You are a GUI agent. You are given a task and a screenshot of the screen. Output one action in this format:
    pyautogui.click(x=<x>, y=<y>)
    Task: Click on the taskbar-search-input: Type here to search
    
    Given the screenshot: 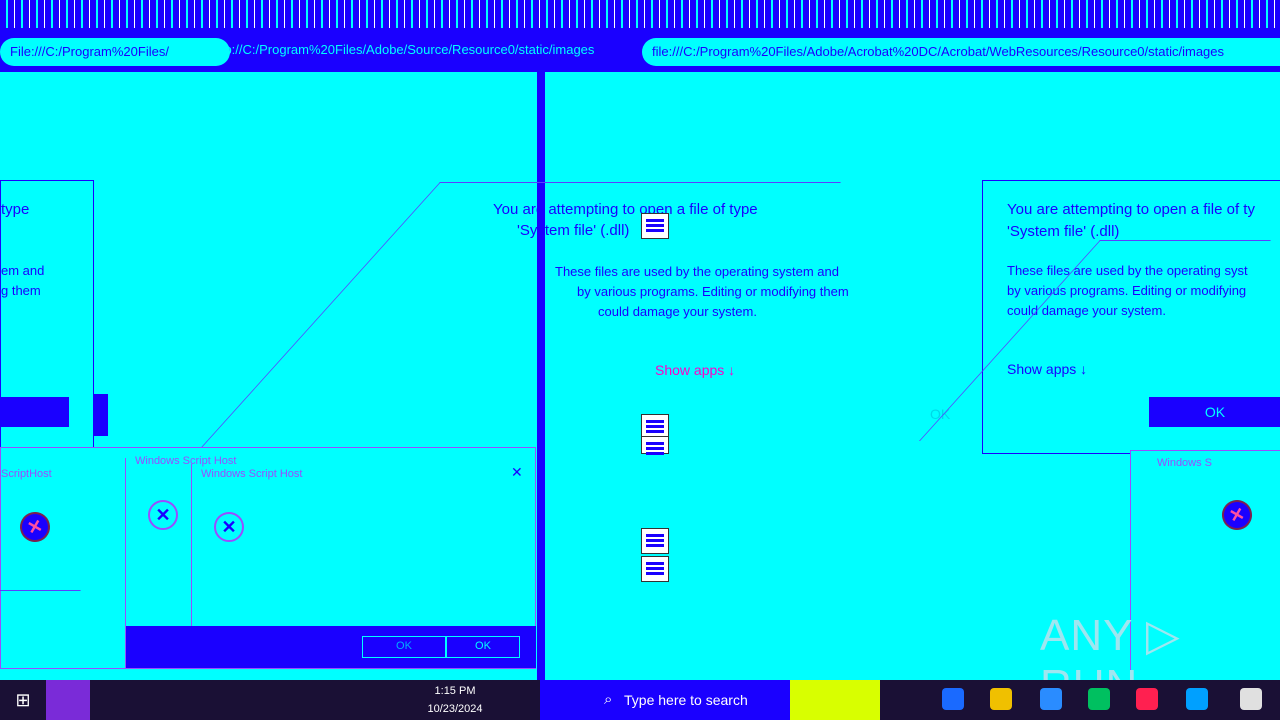 What is the action you would take?
    pyautogui.click(x=690, y=700)
    